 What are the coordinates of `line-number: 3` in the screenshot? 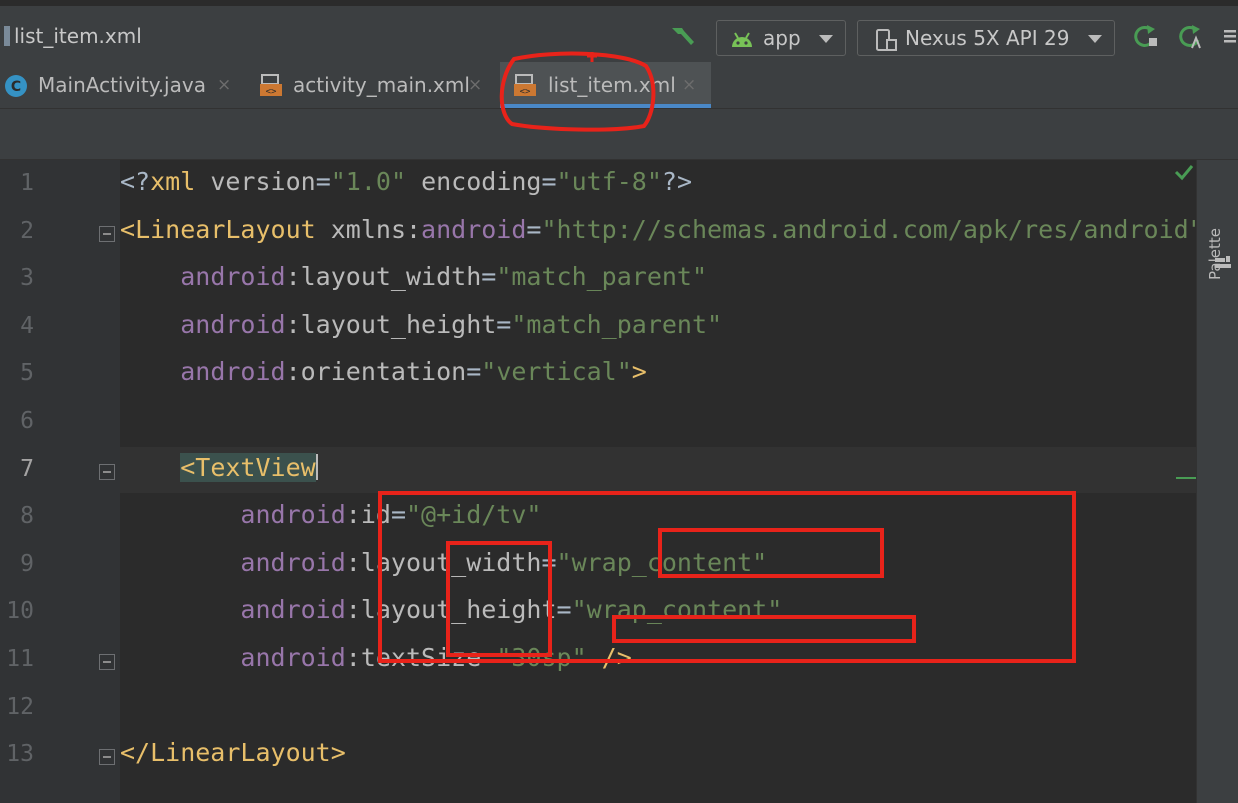 It's located at (27, 278).